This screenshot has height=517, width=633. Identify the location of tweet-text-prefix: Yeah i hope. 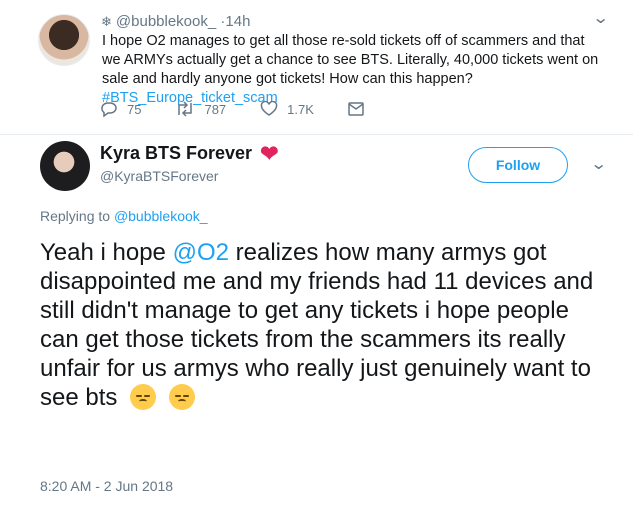
(106, 252).